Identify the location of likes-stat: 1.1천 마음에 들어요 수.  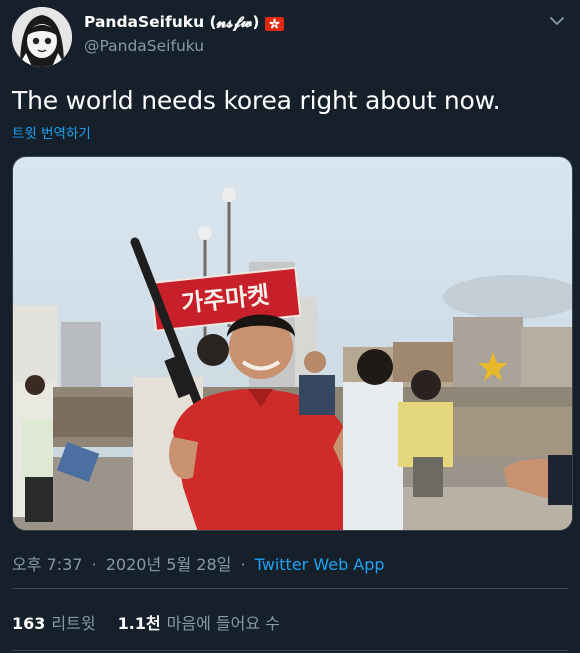
(199, 622).